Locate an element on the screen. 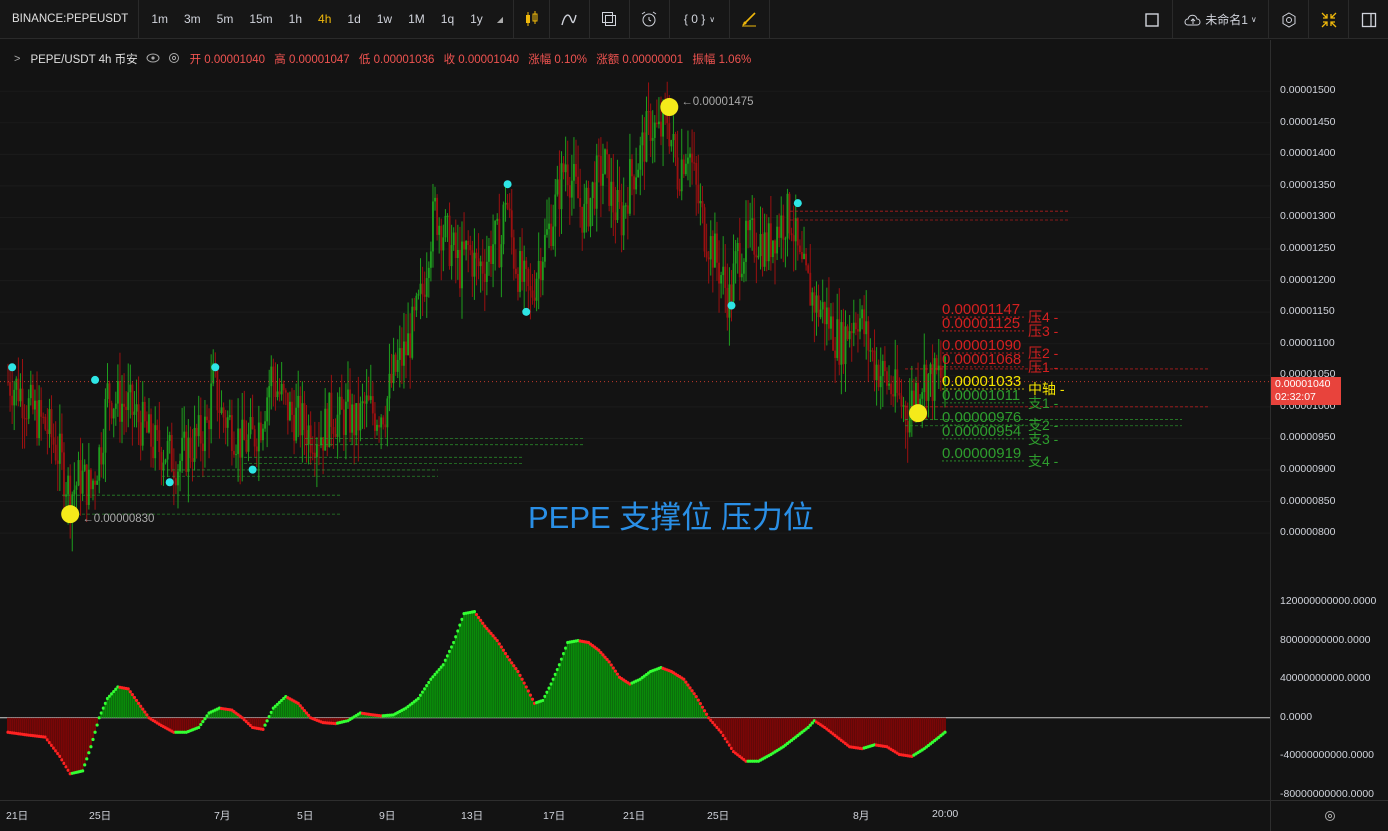 The width and height of the screenshot is (1388, 831). interval-1y: 1y is located at coordinates (476, 19).